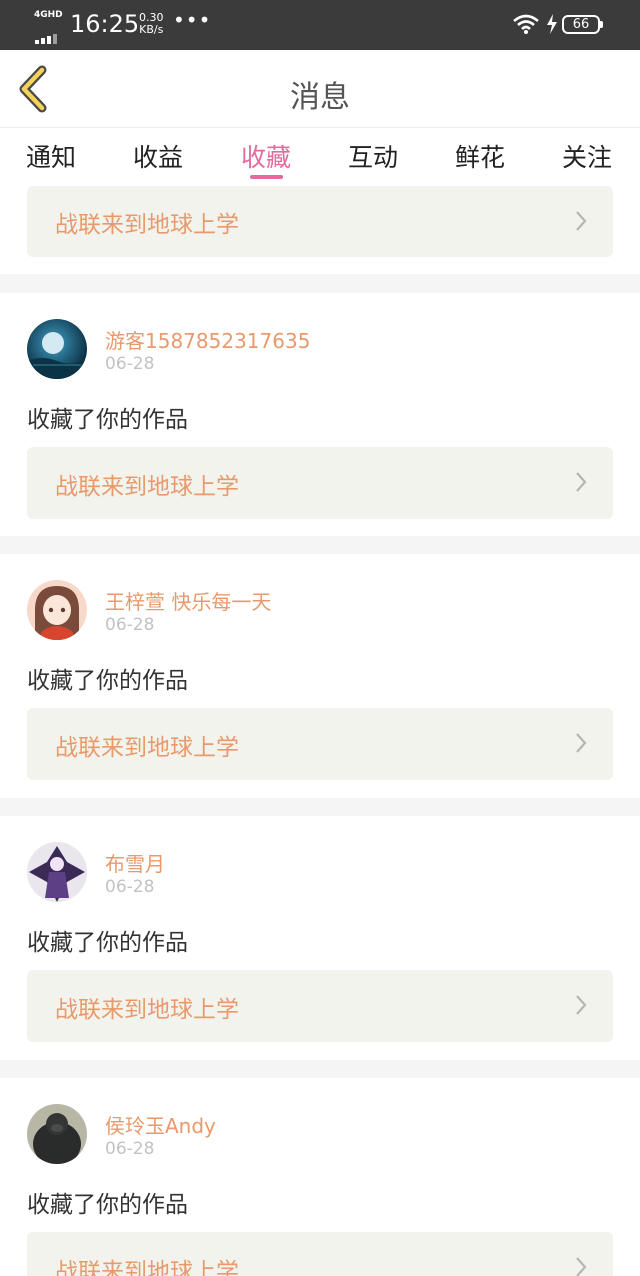  Describe the element at coordinates (51, 156) in the screenshot. I see `tab-notifications: 通知` at that location.